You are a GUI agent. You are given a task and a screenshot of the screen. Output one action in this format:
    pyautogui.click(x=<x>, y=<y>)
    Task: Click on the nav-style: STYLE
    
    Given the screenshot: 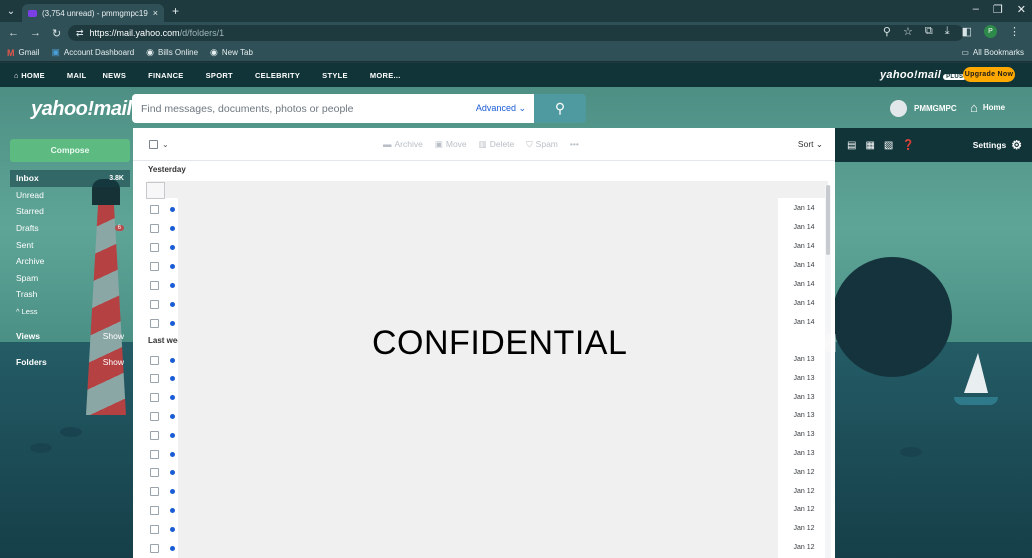 What is the action you would take?
    pyautogui.click(x=335, y=75)
    